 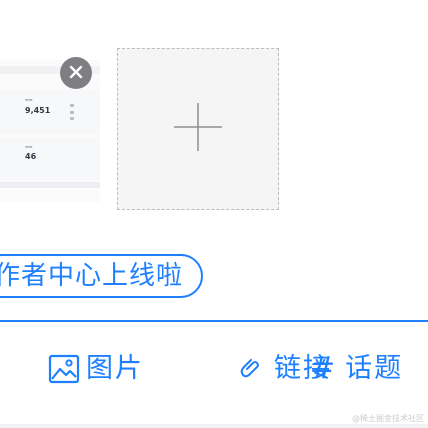 I want to click on thumbnail-footer-strip, so click(x=50, y=185).